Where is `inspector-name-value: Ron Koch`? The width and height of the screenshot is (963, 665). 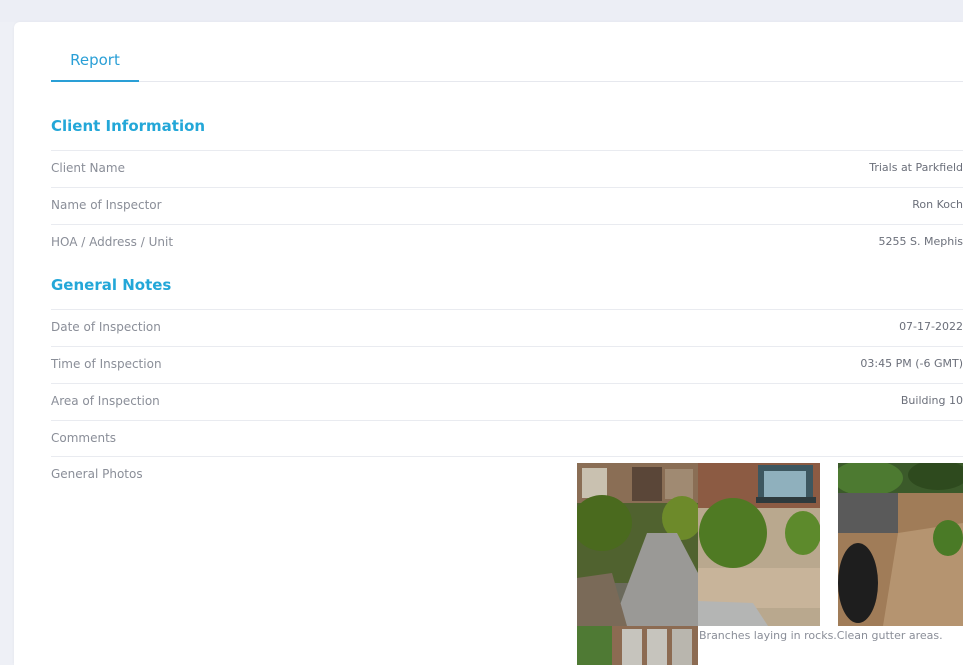
inspector-name-value: Ron Koch is located at coordinates (937, 204).